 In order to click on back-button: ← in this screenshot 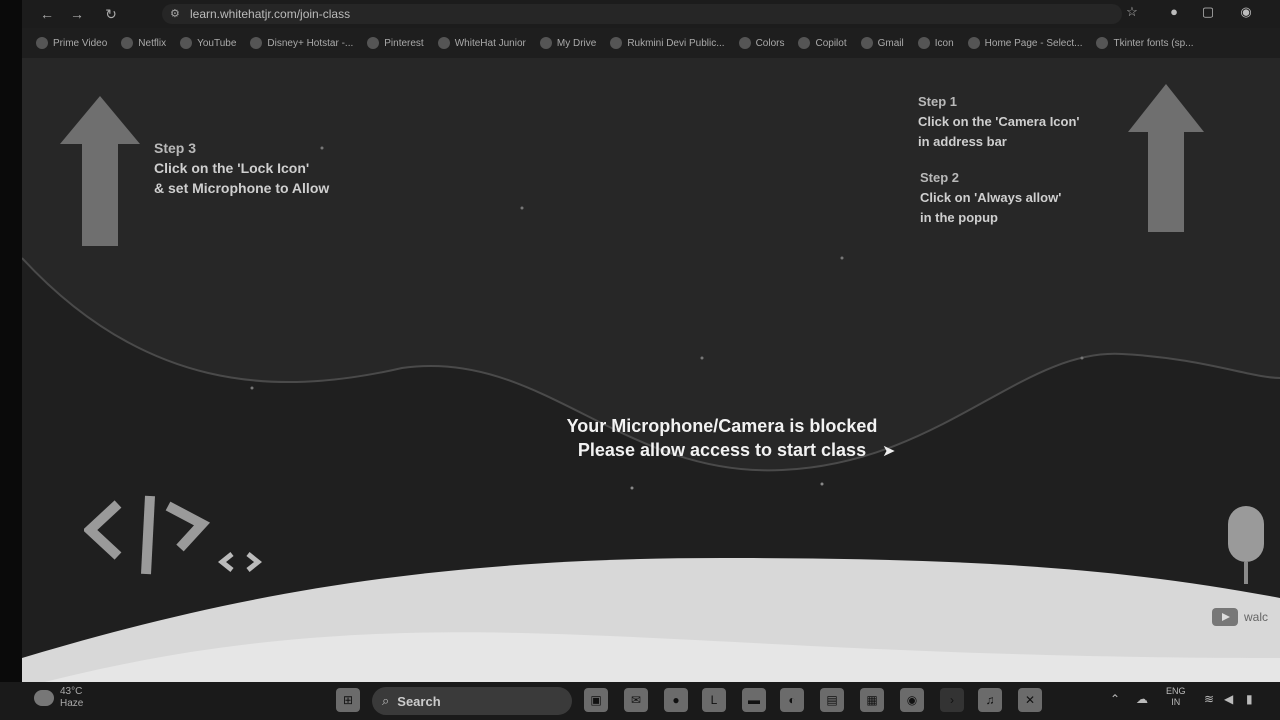, I will do `click(47, 14)`.